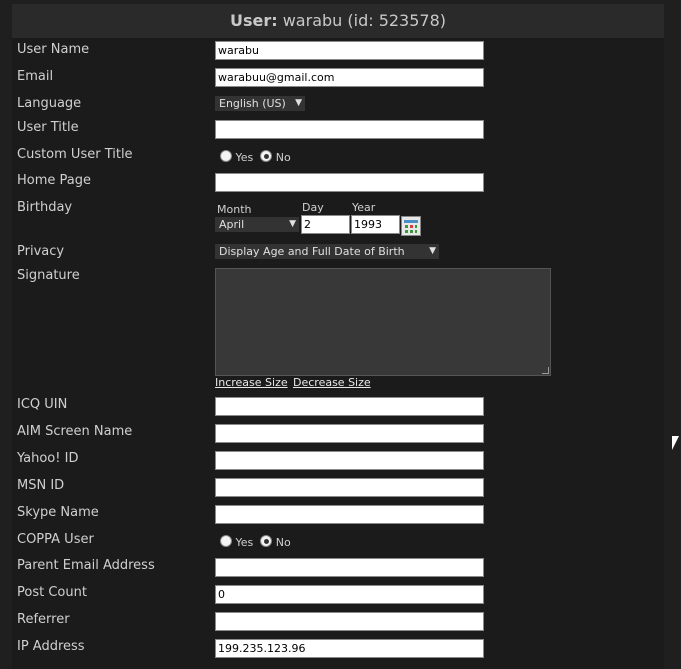 The image size is (681, 669). What do you see at coordinates (266, 156) in the screenshot?
I see `custom-title-no-radio` at bounding box center [266, 156].